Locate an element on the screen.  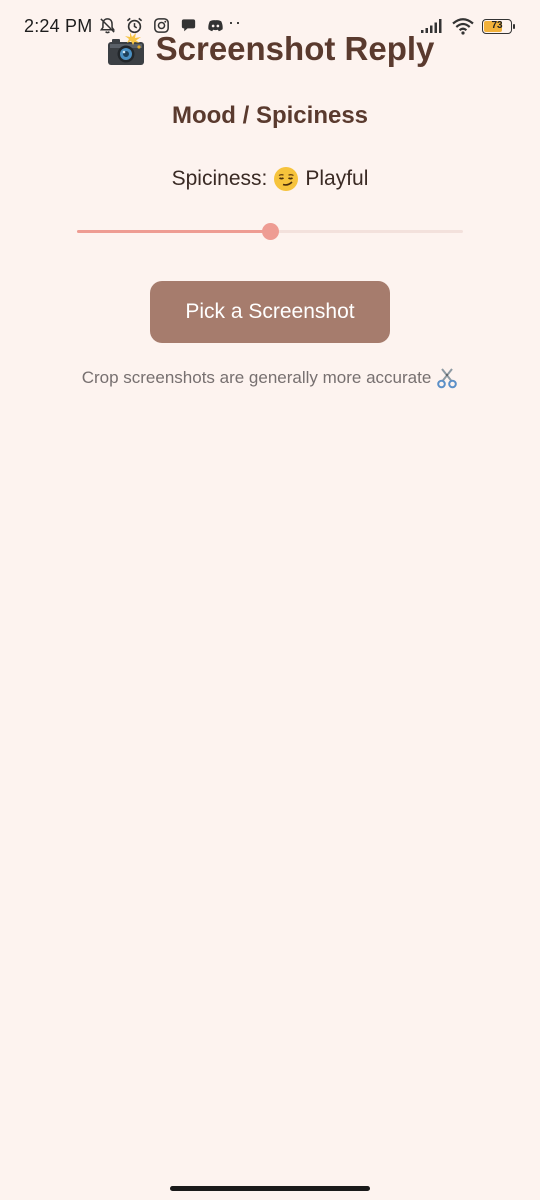
camera-flash-icon is located at coordinates (125, 48).